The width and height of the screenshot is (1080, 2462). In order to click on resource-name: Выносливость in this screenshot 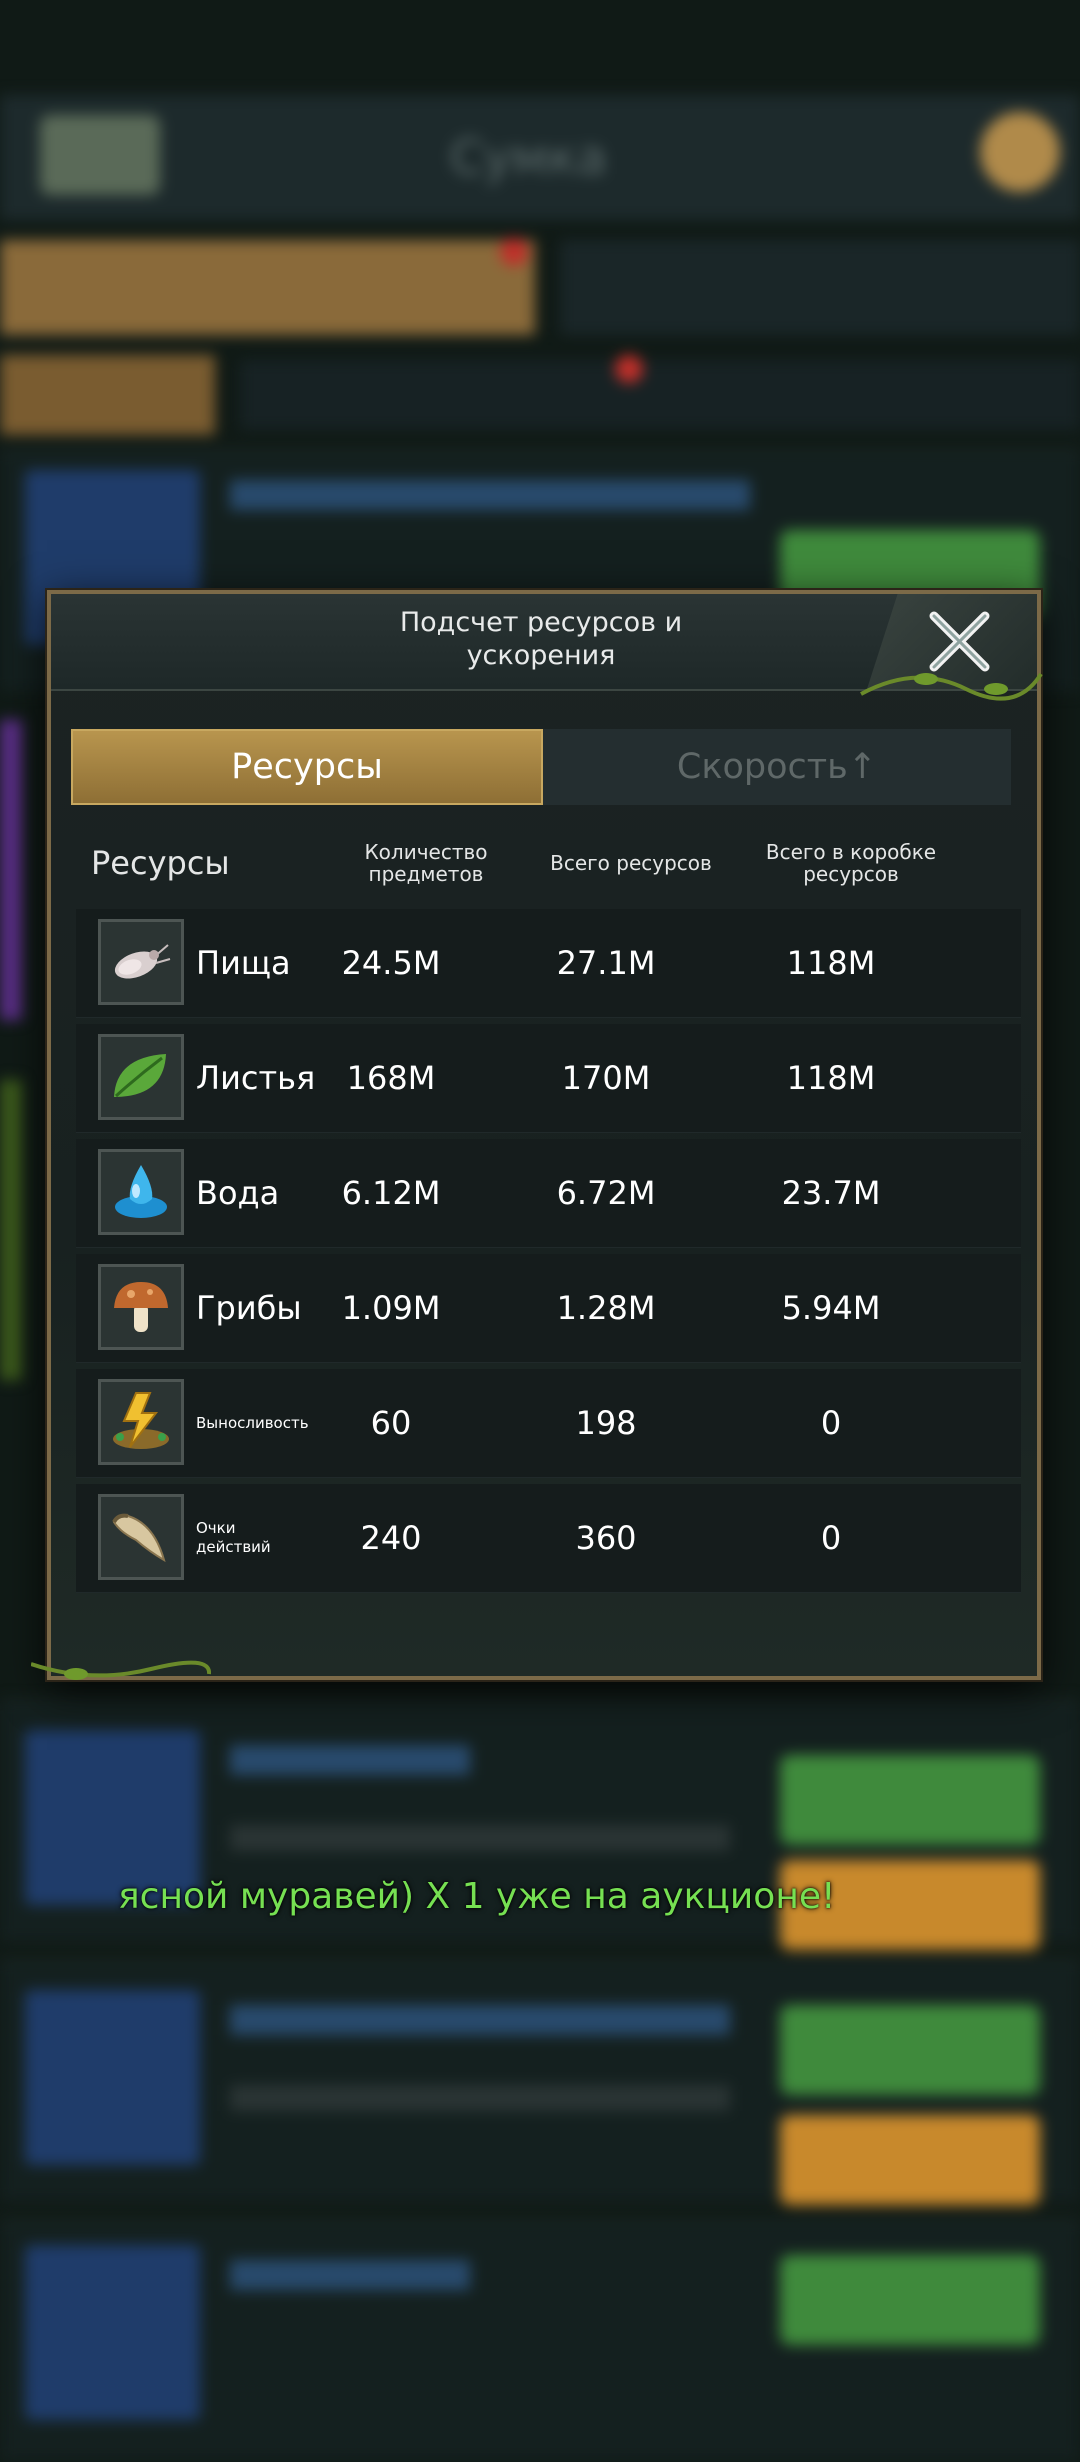, I will do `click(252, 1422)`.